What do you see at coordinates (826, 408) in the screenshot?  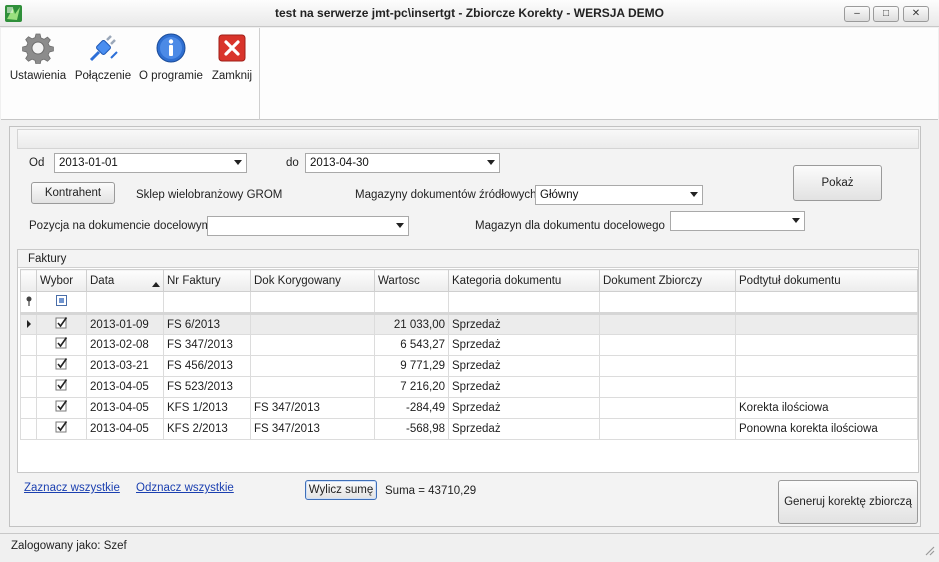 I see `cell-subtitle: Korekta ilościowa` at bounding box center [826, 408].